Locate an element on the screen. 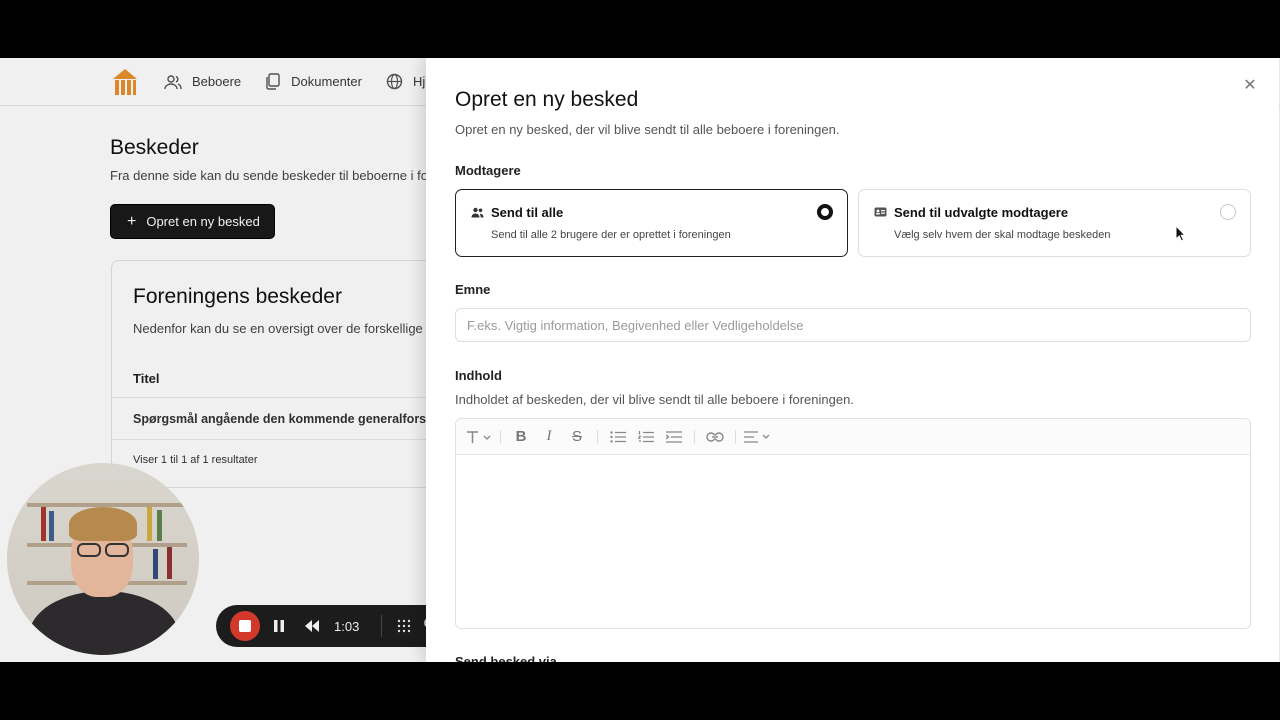  contact-card-icon is located at coordinates (880, 212).